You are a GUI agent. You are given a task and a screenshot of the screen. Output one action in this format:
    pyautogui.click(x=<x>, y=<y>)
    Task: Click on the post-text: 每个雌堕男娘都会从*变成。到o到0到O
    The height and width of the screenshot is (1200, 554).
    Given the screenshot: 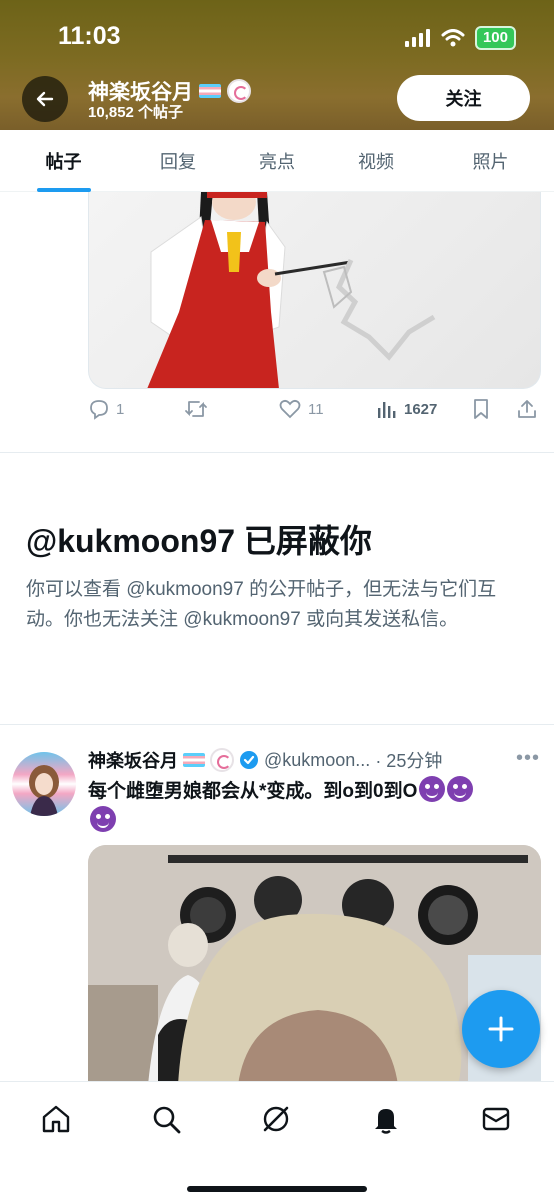 What is the action you would take?
    pyautogui.click(x=308, y=806)
    